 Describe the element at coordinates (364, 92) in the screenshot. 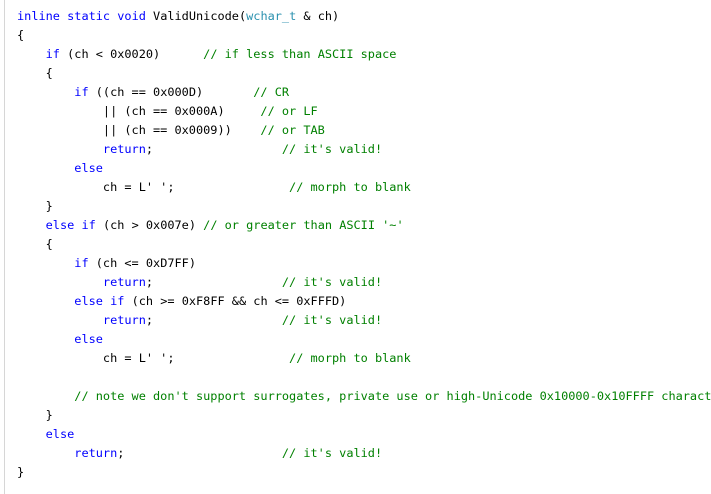

I see `code-line: if ((ch == 0x000D) // CR` at that location.